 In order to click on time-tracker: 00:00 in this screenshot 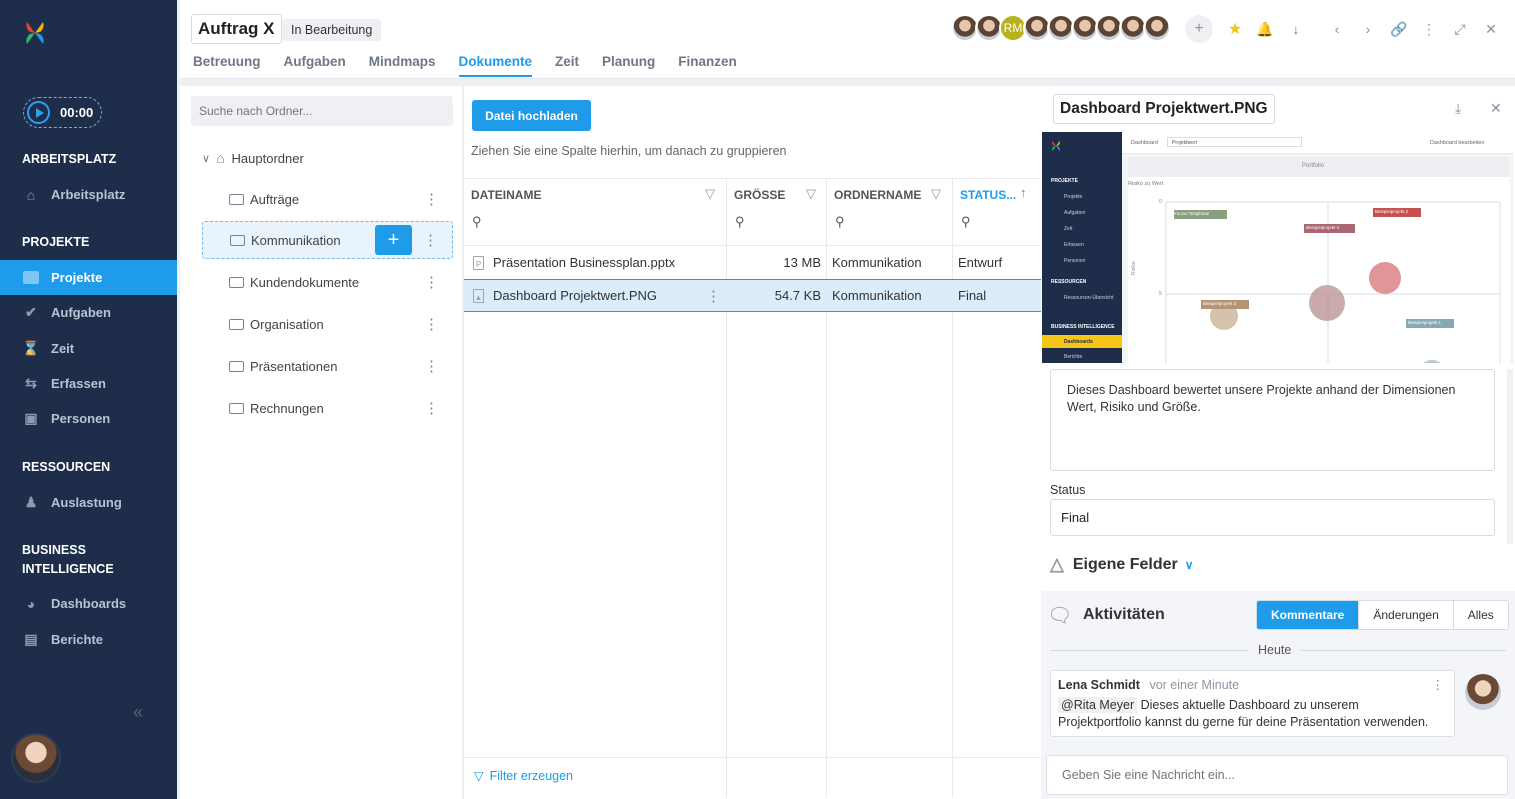, I will do `click(62, 112)`.